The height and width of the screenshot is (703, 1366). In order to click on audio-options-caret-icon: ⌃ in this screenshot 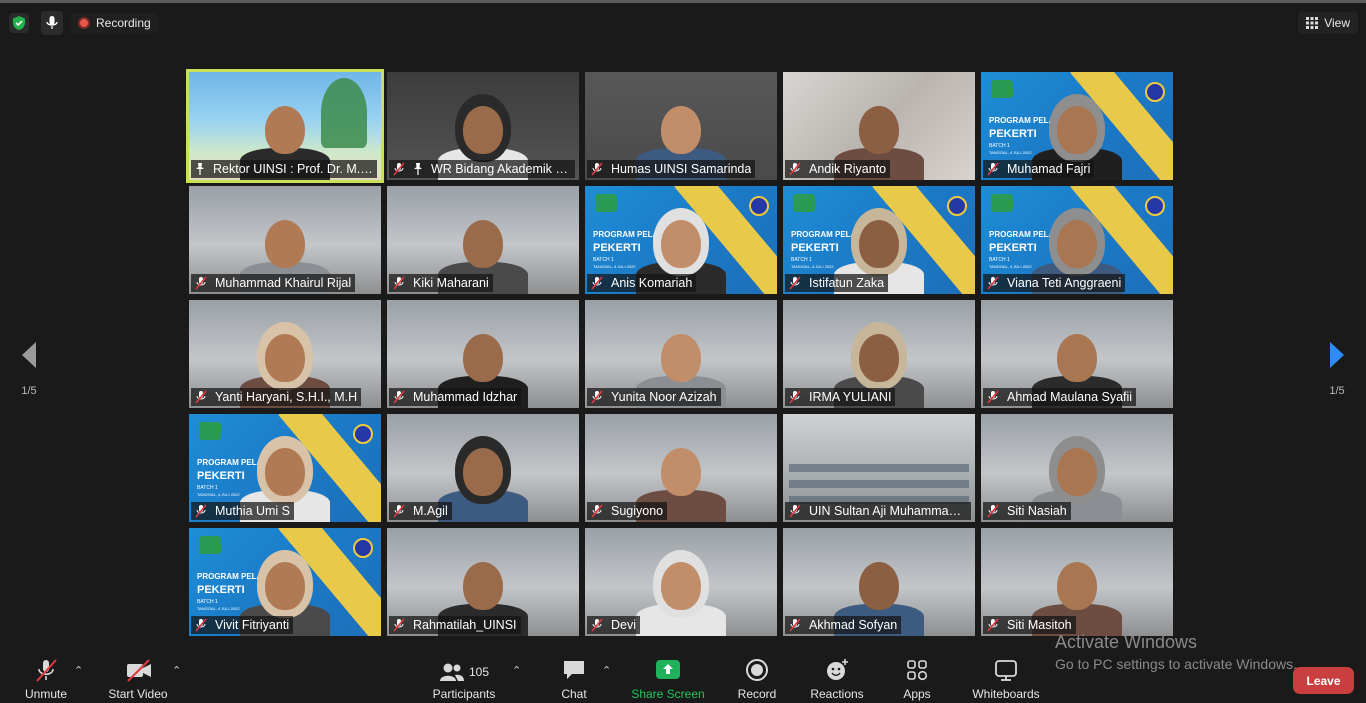, I will do `click(78, 670)`.